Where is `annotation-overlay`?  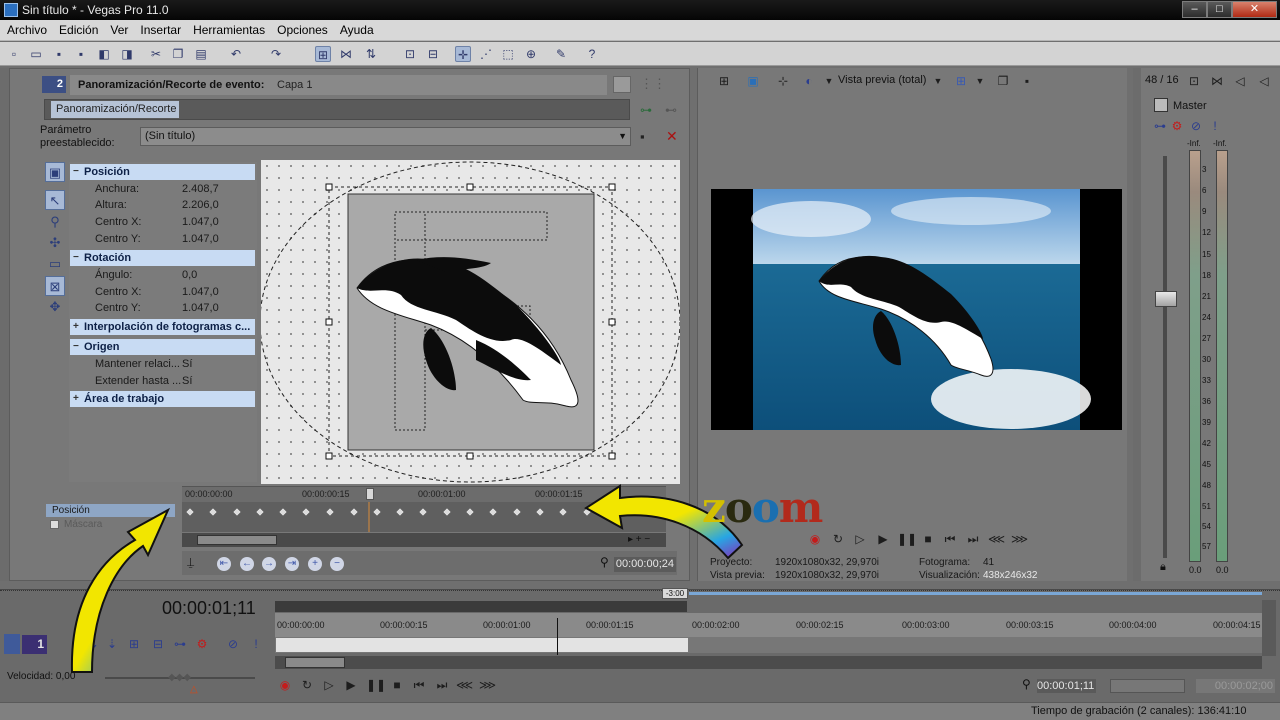 annotation-overlay is located at coordinates (407, 578).